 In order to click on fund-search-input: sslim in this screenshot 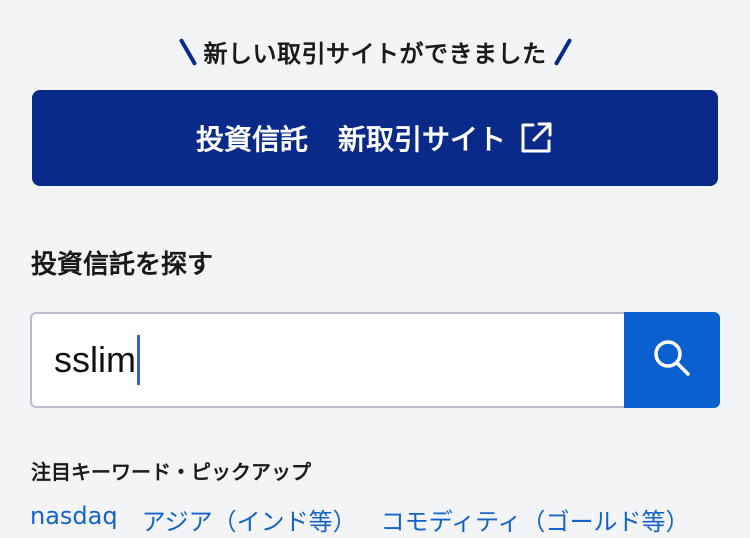, I will do `click(327, 360)`.